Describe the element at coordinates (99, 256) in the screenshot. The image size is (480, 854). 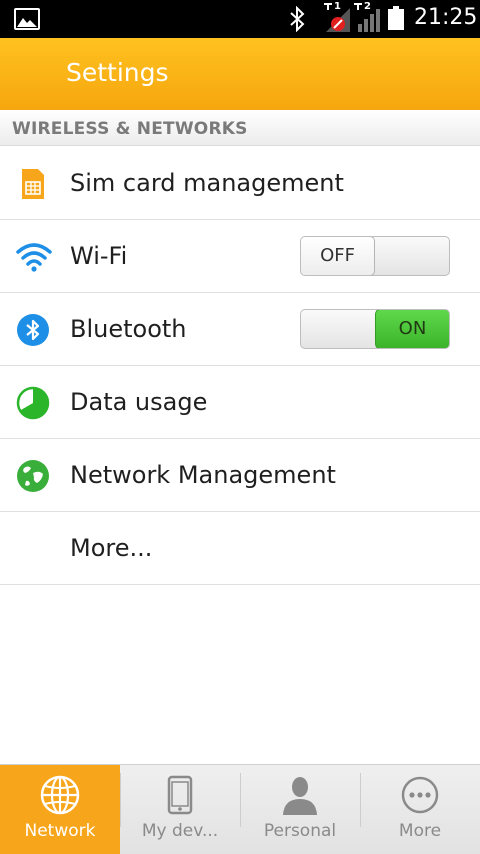
I see `wifi-label: Wi-Fi` at that location.